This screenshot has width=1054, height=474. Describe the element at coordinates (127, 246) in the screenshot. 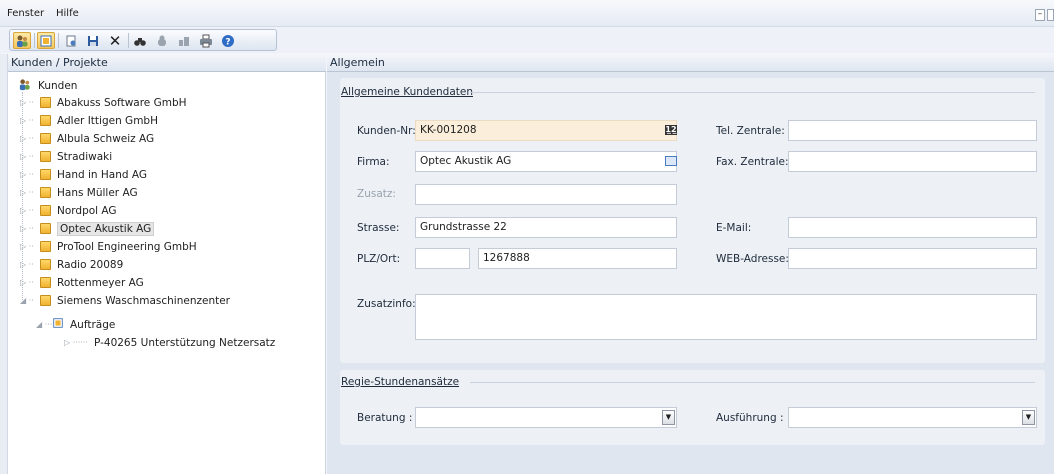

I see `tree-customer-label: ProTool Engineering GmbH` at that location.